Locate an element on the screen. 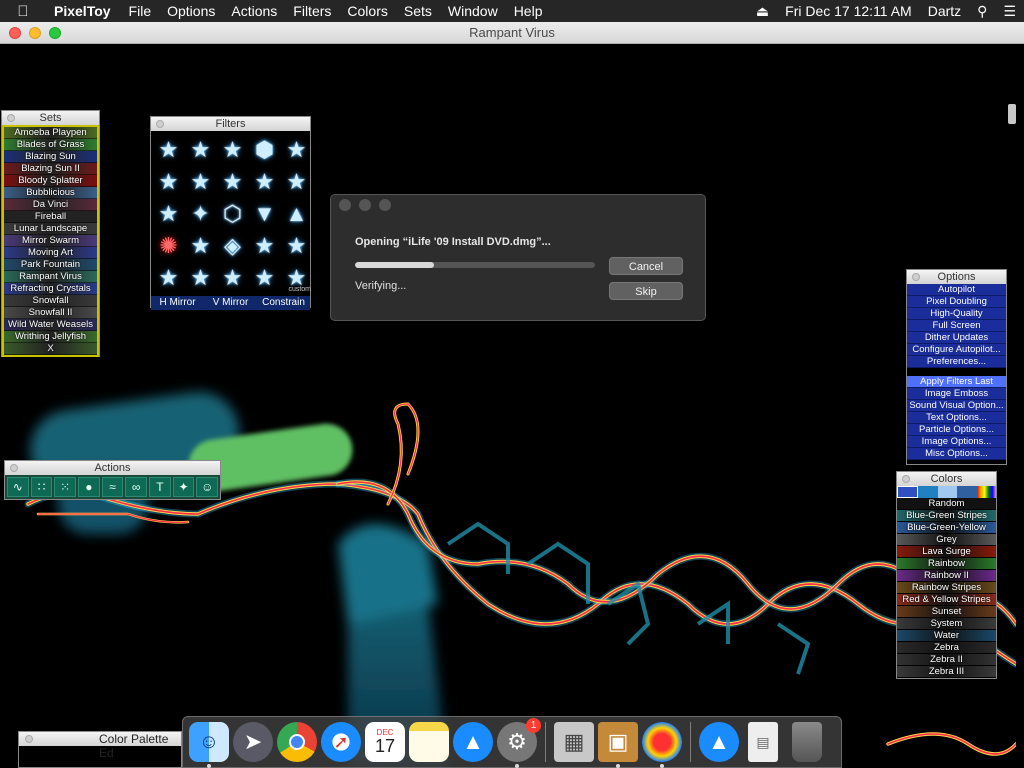  sets-palette-title-bar: Sets is located at coordinates (50, 118).